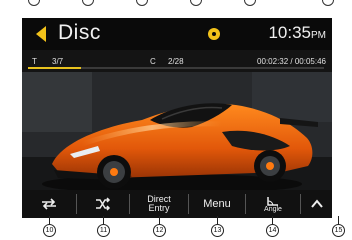  Describe the element at coordinates (318, 35) in the screenshot. I see `clock-ampm: PM` at that location.